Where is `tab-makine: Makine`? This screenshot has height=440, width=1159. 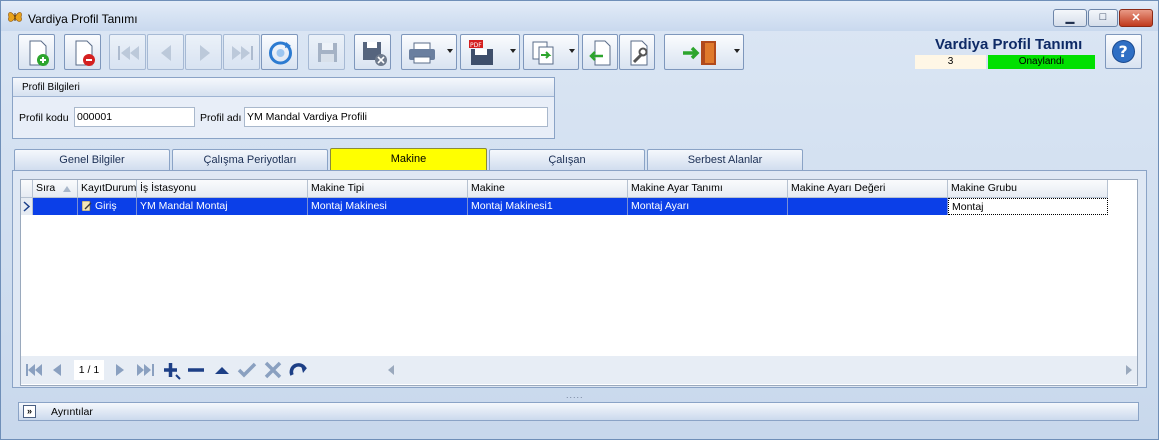
tab-makine: Makine is located at coordinates (408, 159).